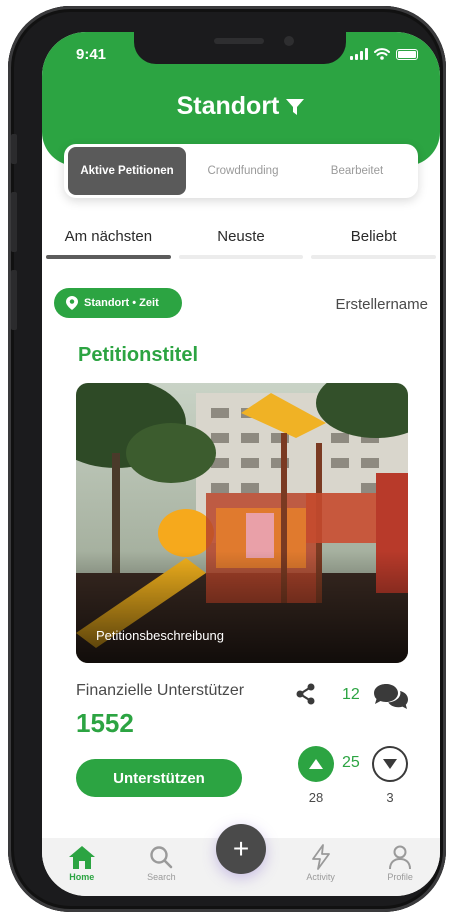  Describe the element at coordinates (407, 54) in the screenshot. I see `battery-icon` at that location.